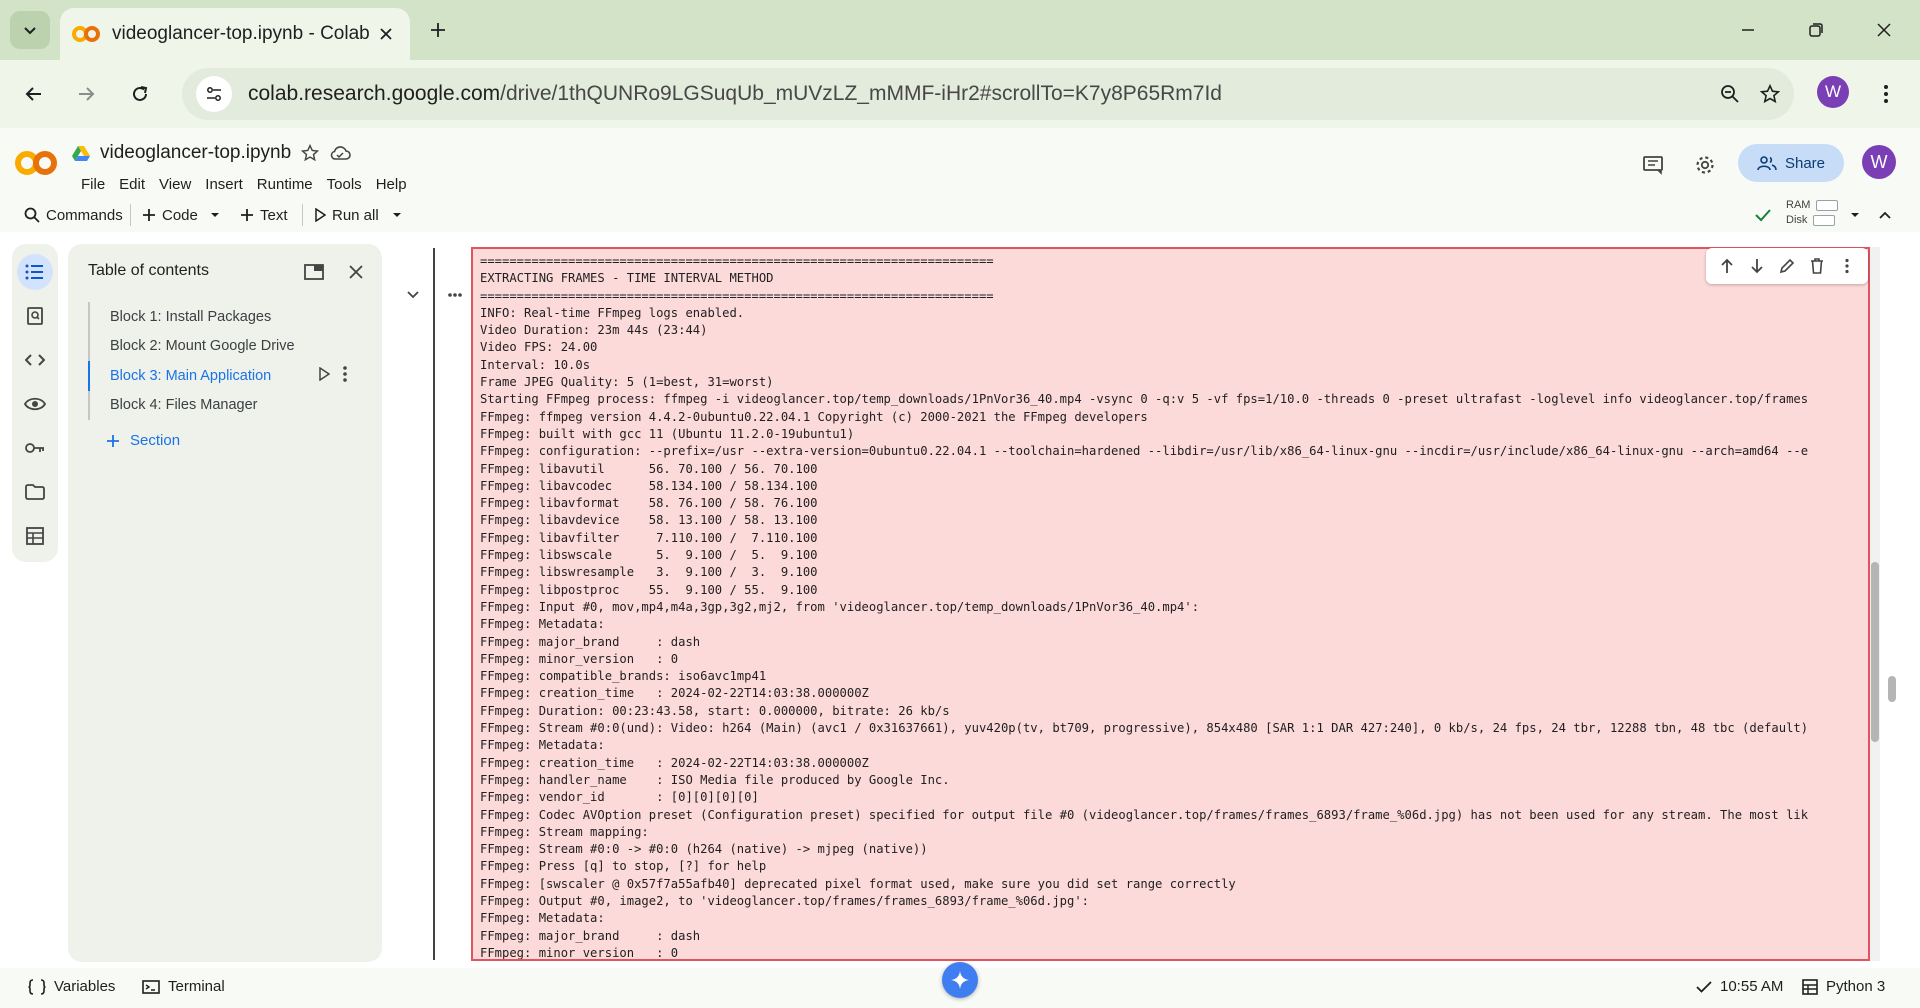 The image size is (1920, 1008). What do you see at coordinates (1855, 215) in the screenshot?
I see `runtime-dropdown-button` at bounding box center [1855, 215].